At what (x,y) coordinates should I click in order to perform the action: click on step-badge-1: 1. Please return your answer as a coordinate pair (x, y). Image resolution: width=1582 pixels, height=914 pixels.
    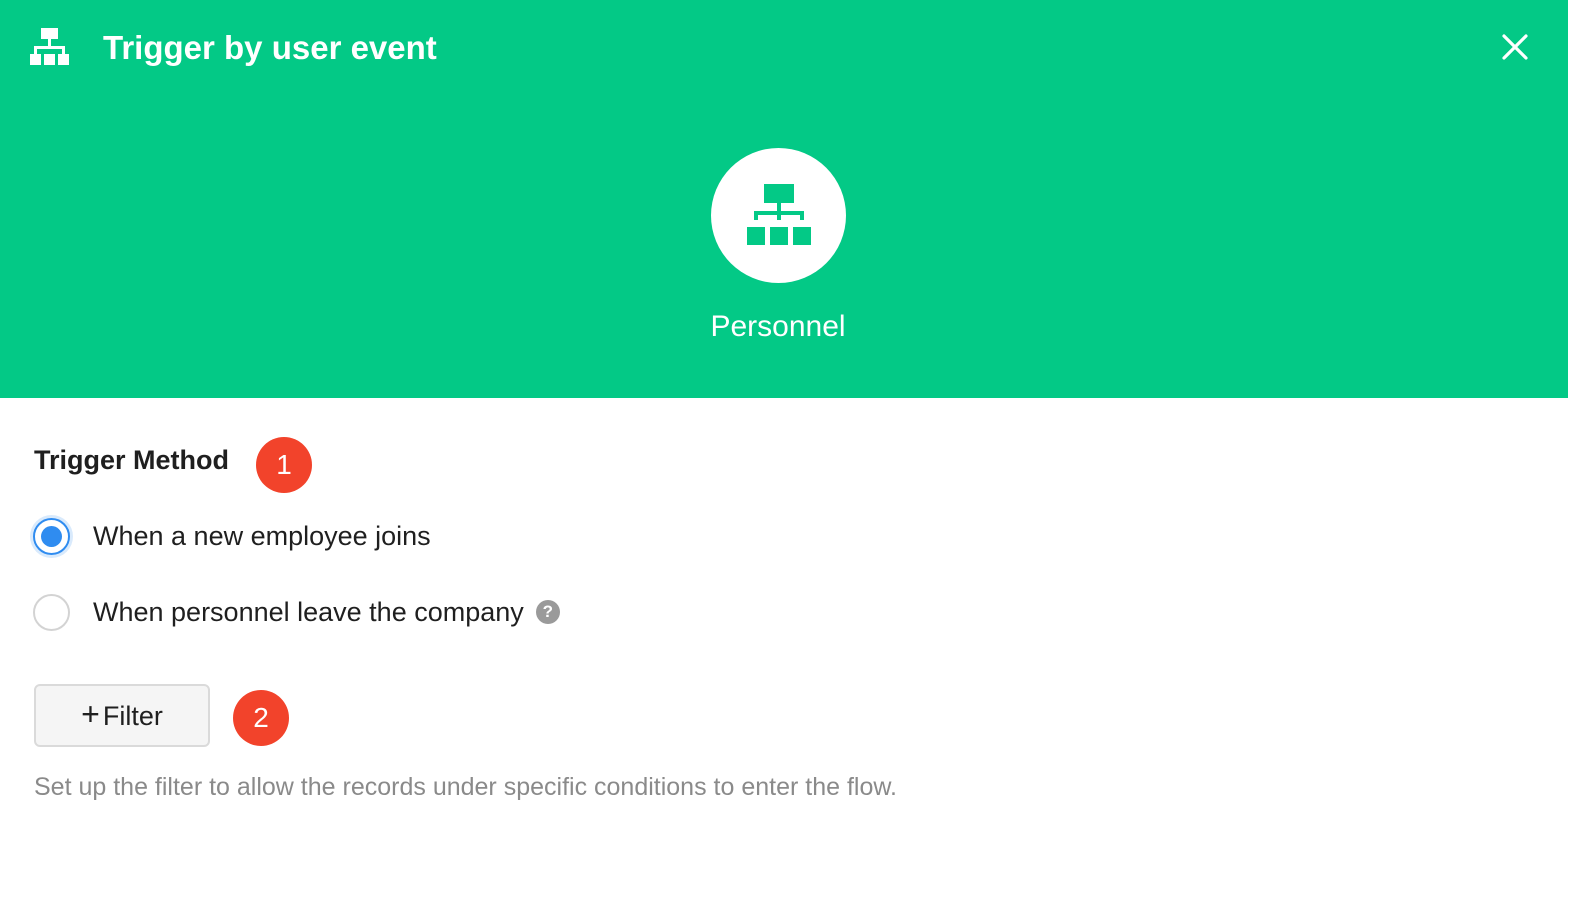
    Looking at the image, I should click on (284, 465).